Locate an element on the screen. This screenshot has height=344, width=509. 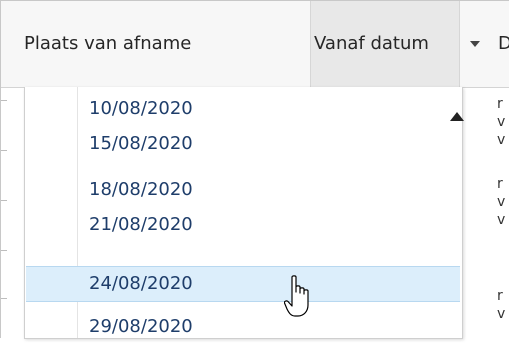
dropdown-item: 15/08/2020 is located at coordinates (243, 144).